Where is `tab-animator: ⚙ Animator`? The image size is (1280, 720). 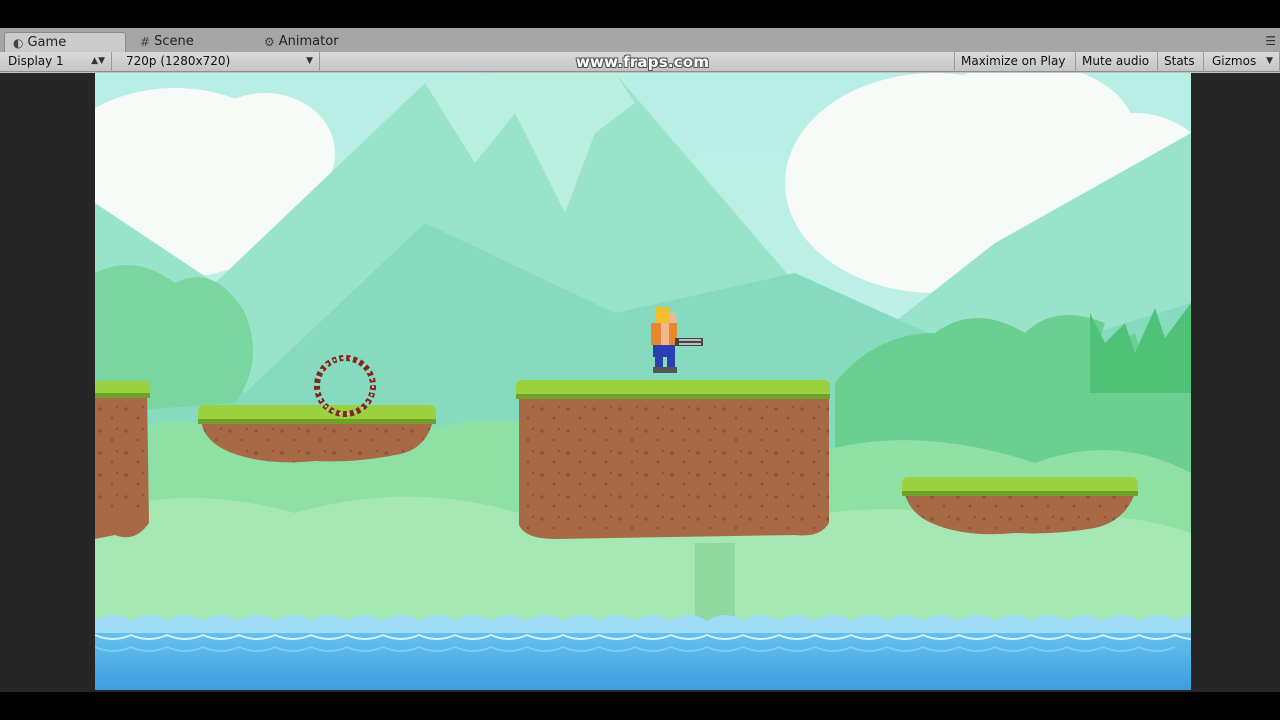
tab-animator: ⚙ Animator is located at coordinates (316, 42).